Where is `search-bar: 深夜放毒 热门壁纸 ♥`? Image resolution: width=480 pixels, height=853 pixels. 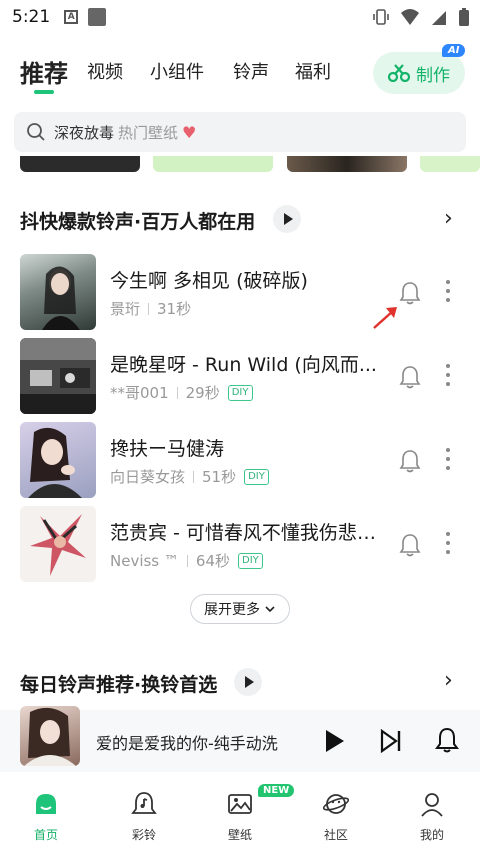
search-bar: 深夜放毒 热门壁纸 ♥ is located at coordinates (240, 132).